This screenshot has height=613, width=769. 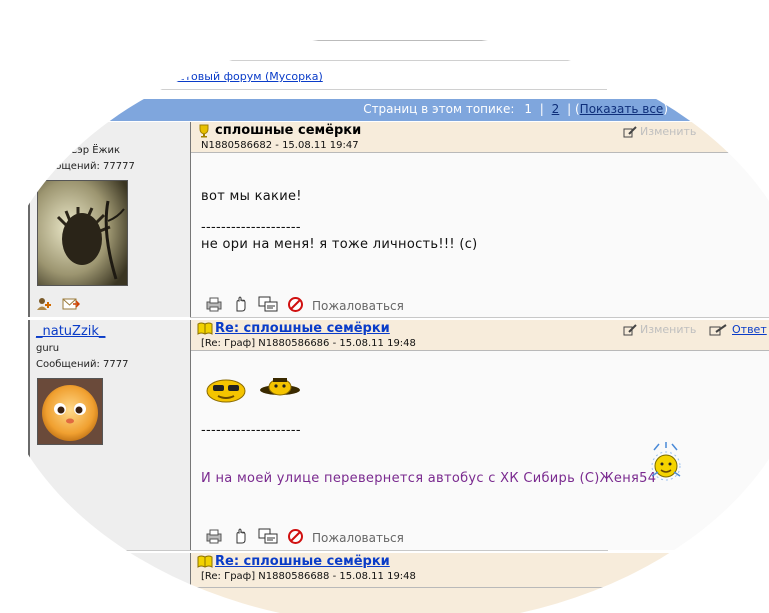 I want to click on trophy-icon, so click(x=204, y=132).